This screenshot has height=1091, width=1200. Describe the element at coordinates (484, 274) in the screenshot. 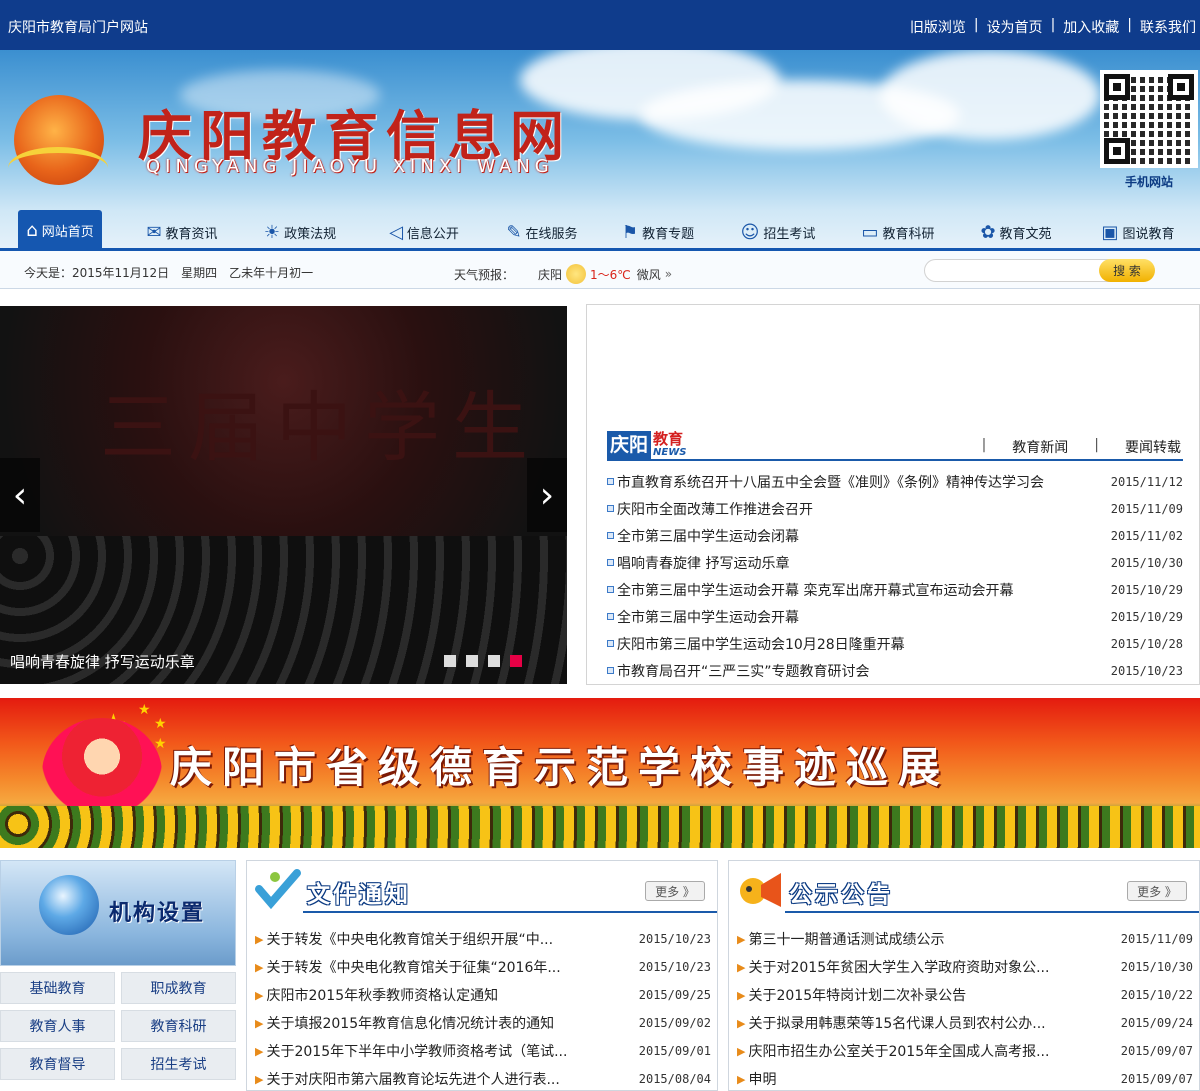

I see `weather-label: 天气预报：` at that location.